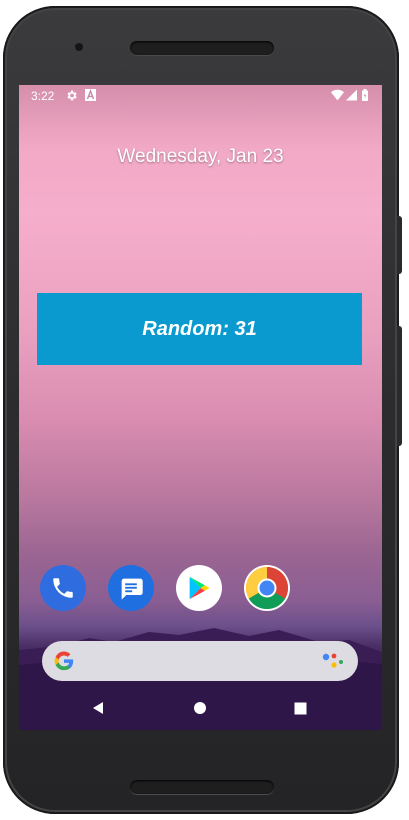 The image size is (409, 820). I want to click on phone-icon, so click(63, 588).